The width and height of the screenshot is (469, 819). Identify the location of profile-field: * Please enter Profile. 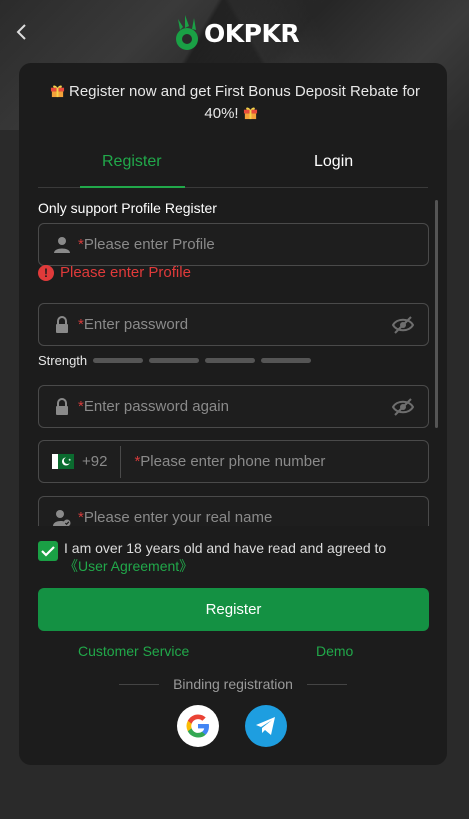
(233, 244).